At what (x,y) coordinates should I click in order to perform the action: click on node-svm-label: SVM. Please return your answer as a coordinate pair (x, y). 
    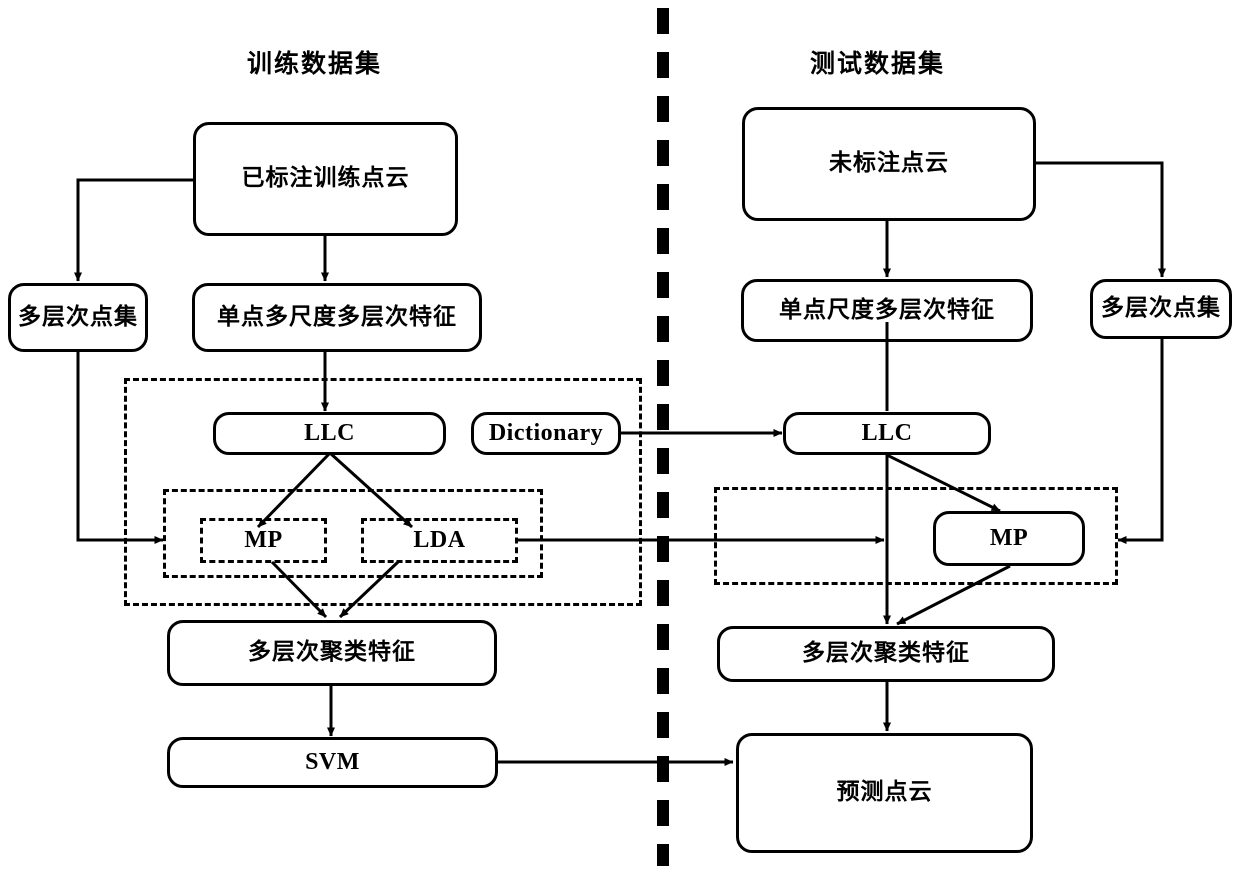
    Looking at the image, I should click on (332, 762).